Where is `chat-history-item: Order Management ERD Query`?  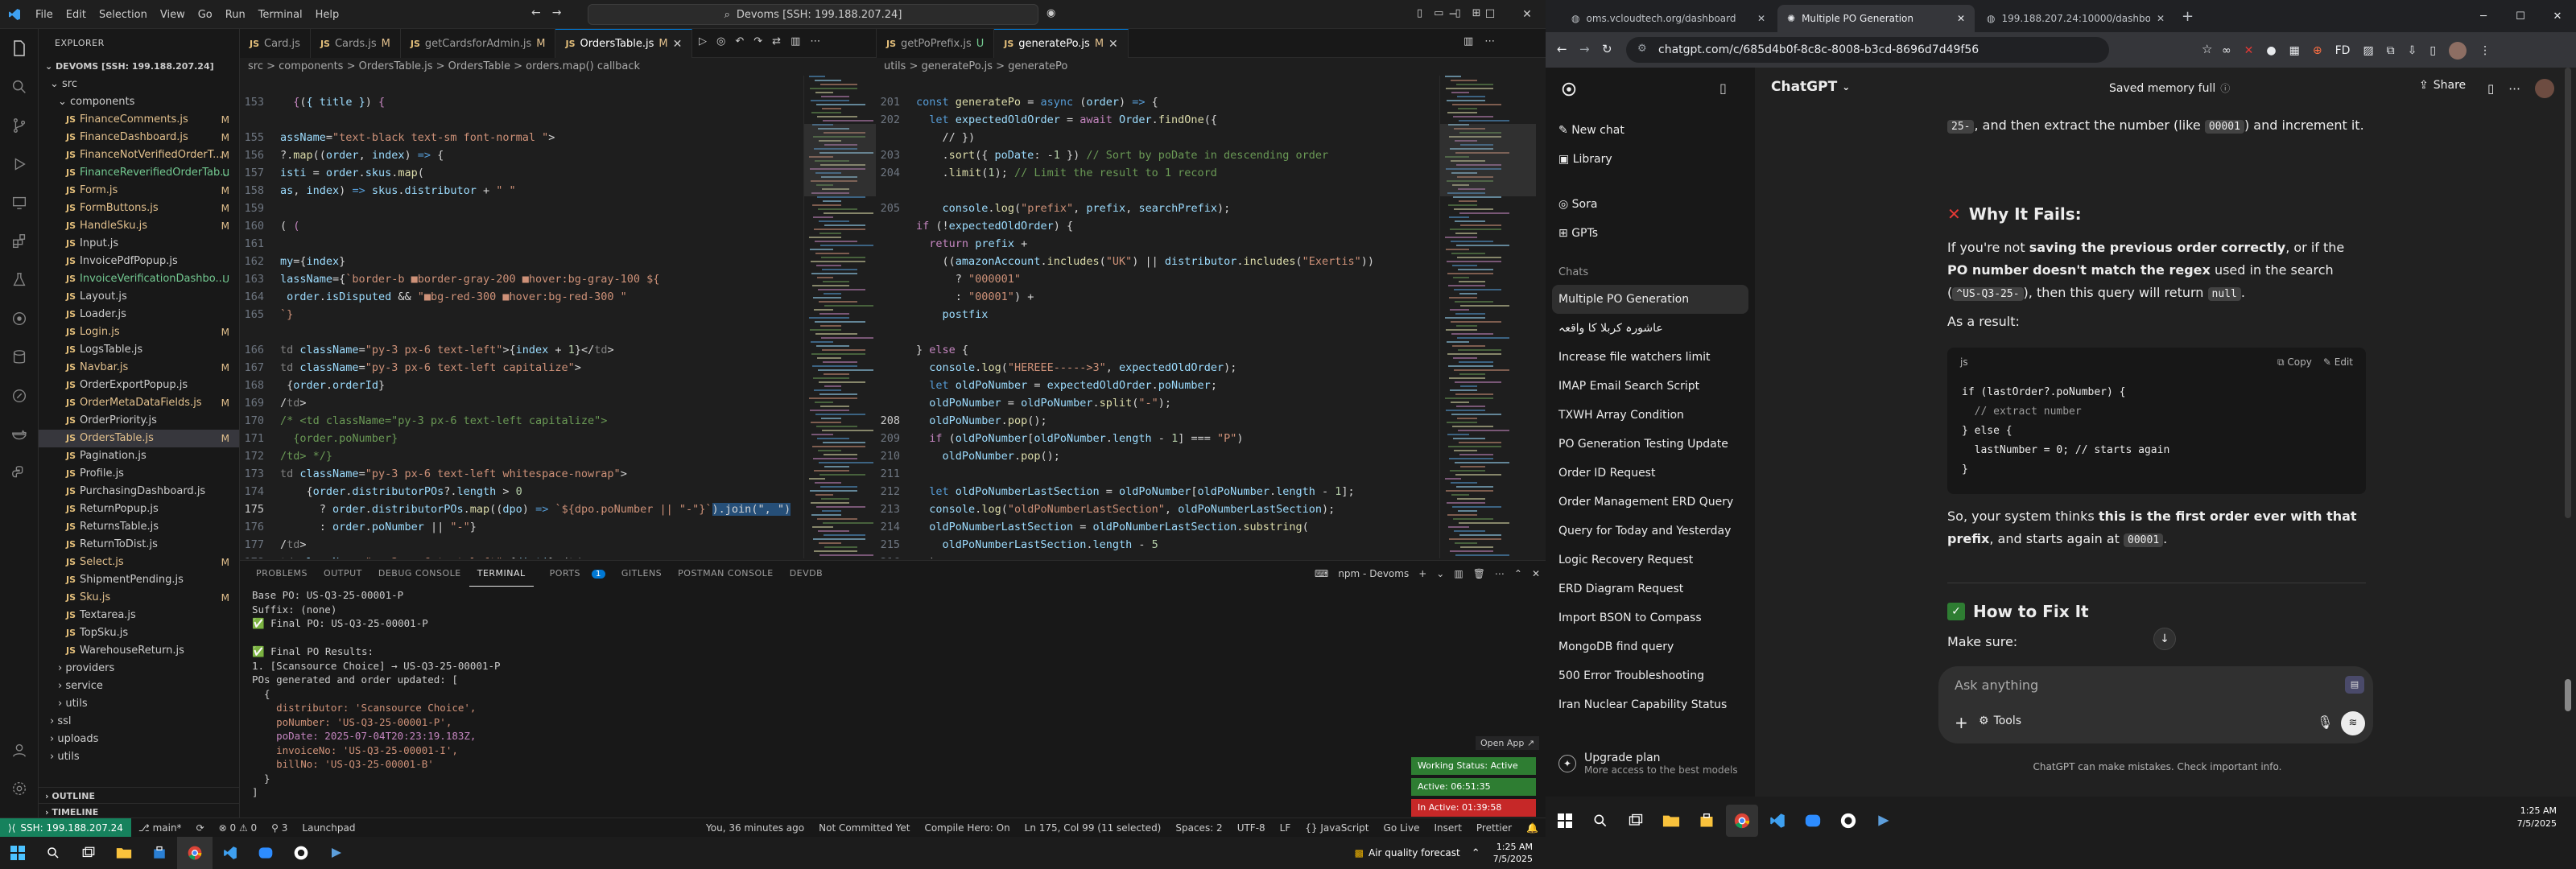 chat-history-item: Order Management ERD Query is located at coordinates (1650, 502).